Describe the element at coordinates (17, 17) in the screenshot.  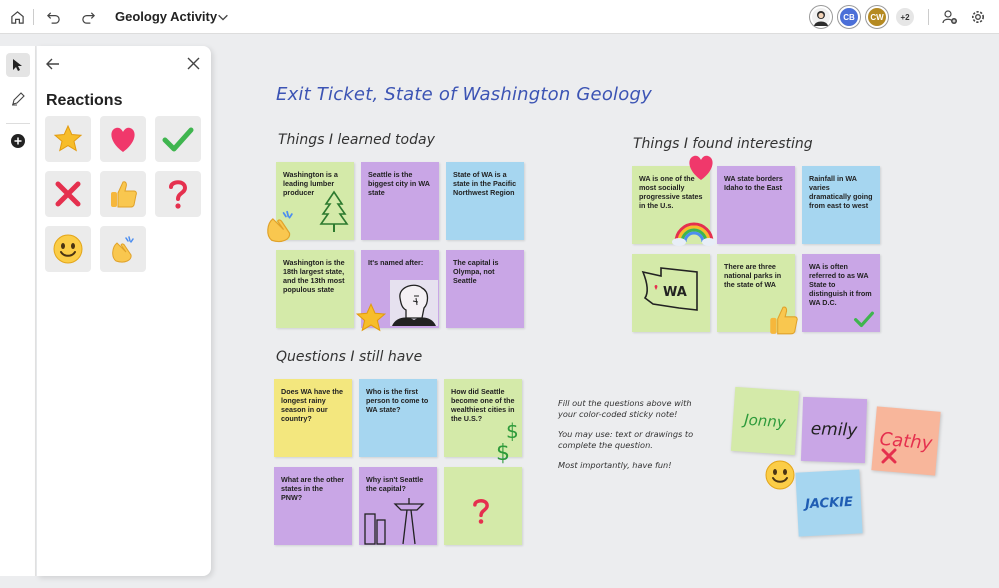
I see `home-icon` at that location.